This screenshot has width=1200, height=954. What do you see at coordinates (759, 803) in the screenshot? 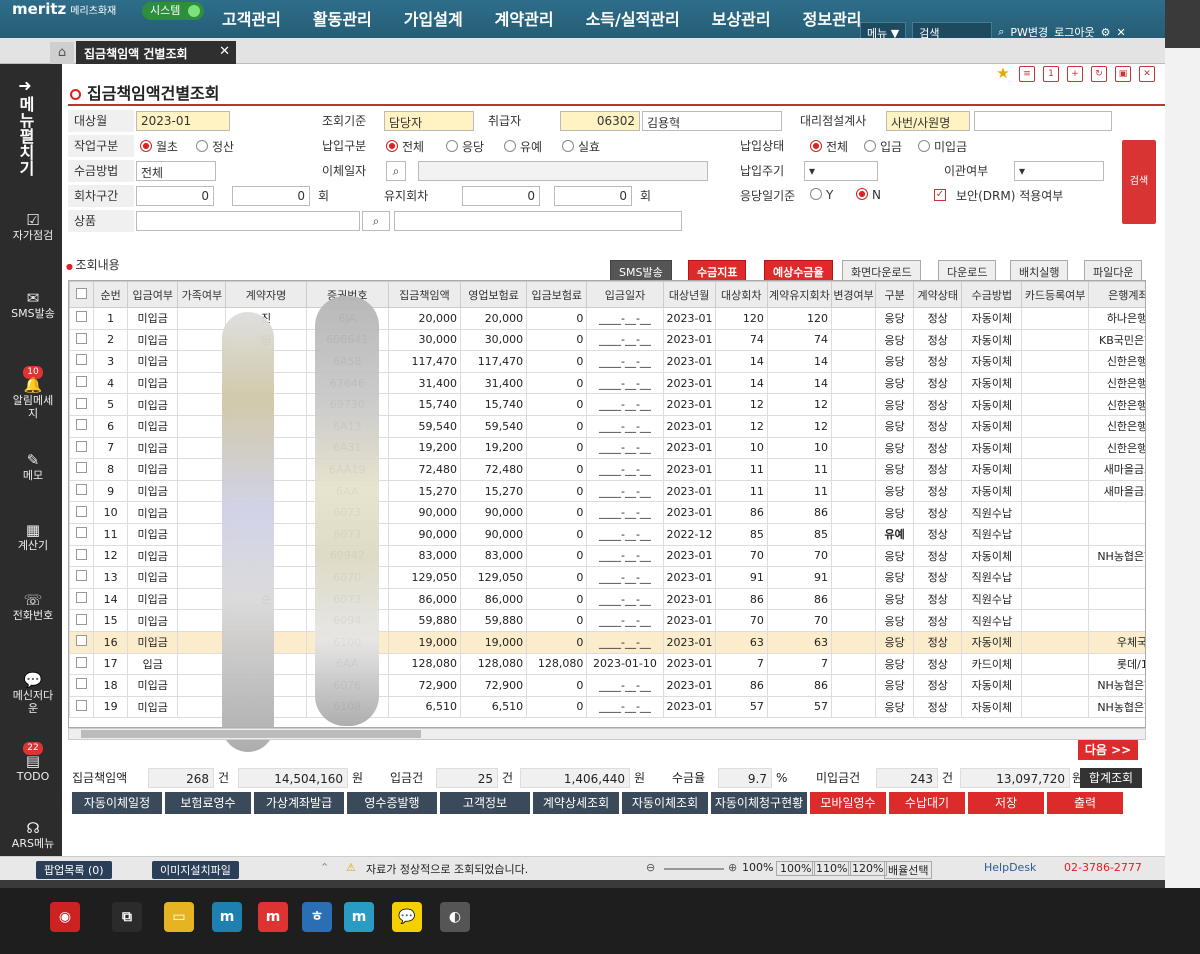
I see `action-button: 자동이체청구현황` at bounding box center [759, 803].